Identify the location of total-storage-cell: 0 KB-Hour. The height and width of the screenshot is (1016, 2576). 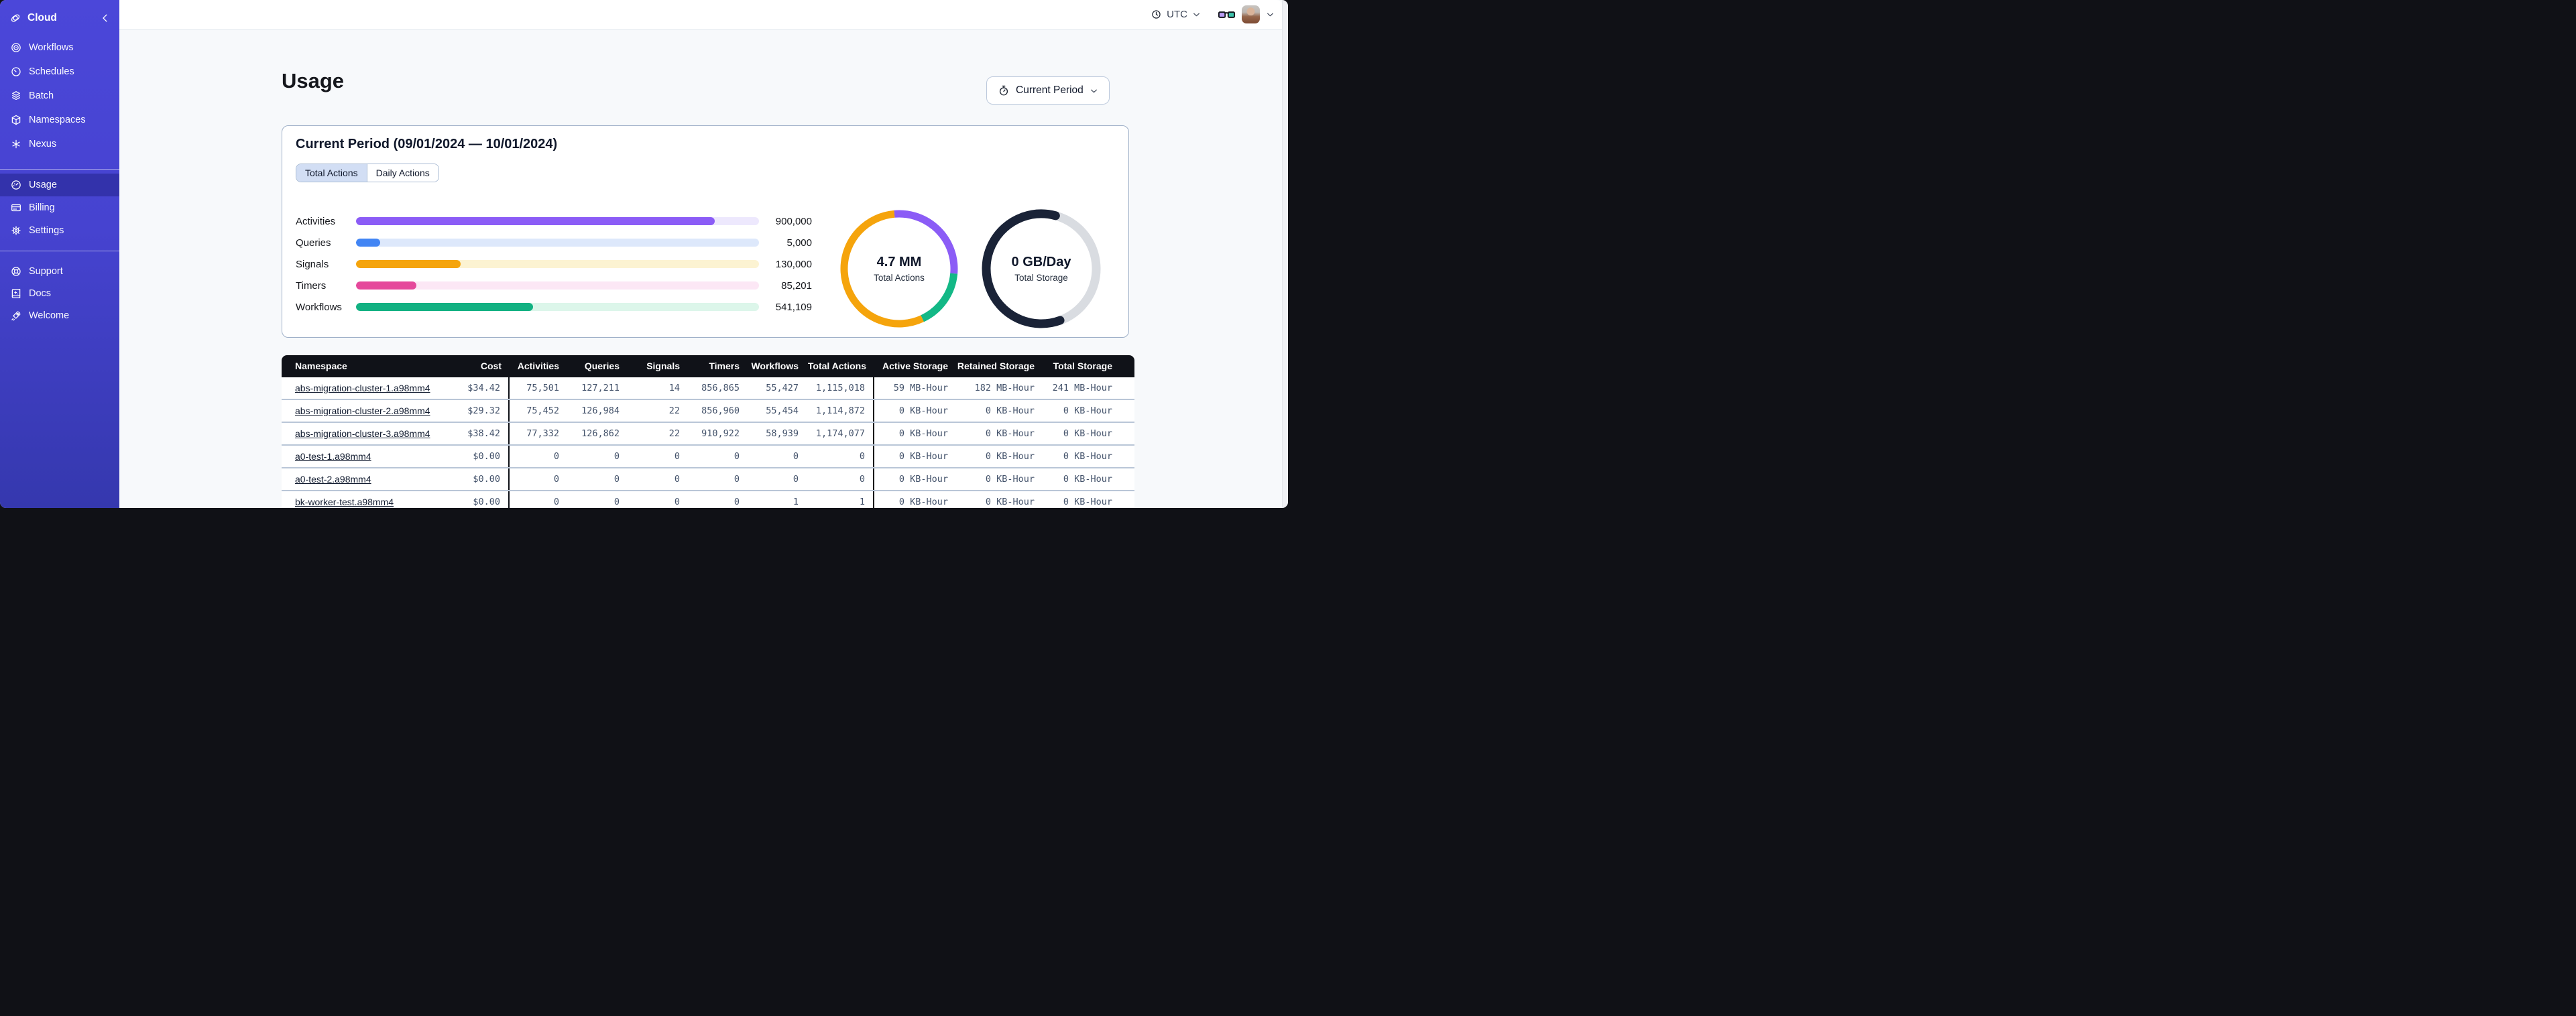
(1087, 480).